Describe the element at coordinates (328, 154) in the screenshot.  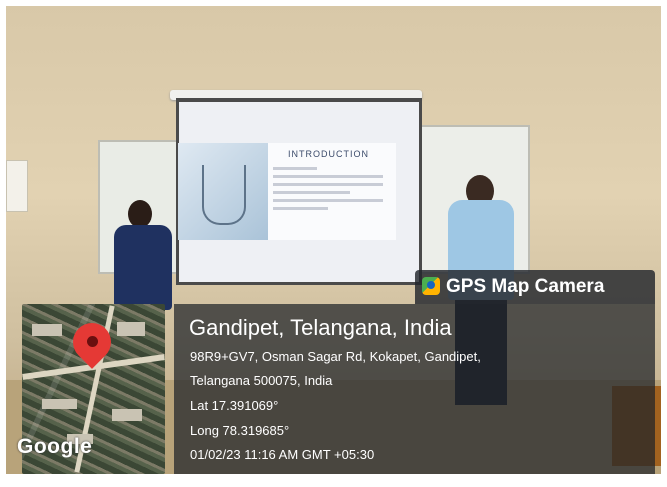
I see `slide-title: INTRODUCTION` at that location.